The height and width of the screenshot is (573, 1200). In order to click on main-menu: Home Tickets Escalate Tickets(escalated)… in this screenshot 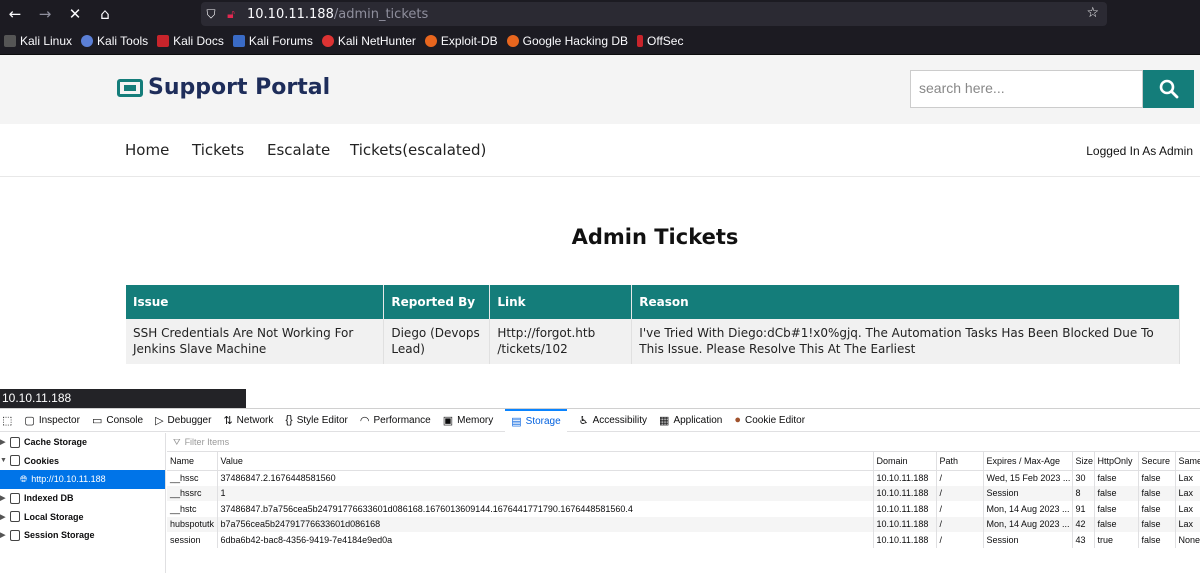, I will do `click(600, 150)`.